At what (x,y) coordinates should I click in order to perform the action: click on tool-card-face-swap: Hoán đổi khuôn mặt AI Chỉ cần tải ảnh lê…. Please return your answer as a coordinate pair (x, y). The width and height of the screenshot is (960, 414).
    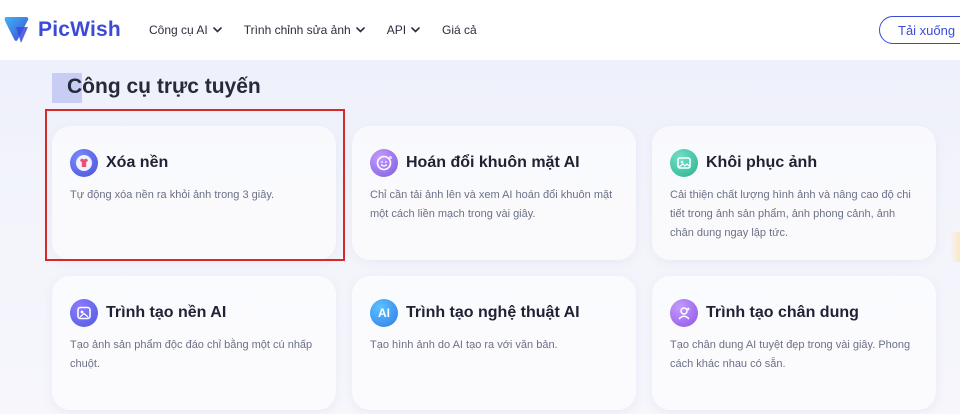
    Looking at the image, I should click on (494, 193).